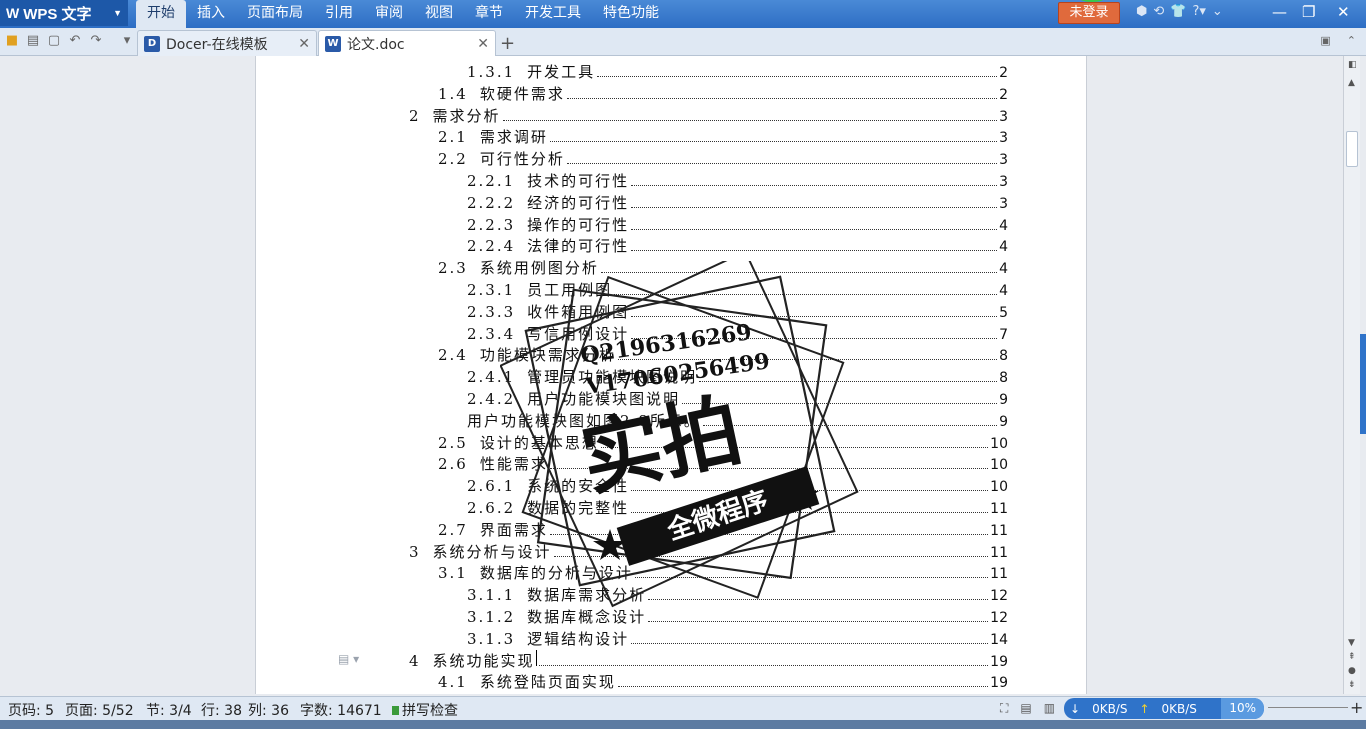  Describe the element at coordinates (737, 311) in the screenshot. I see `toc-entry: 2.3.3 收件箱用例图 5` at that location.